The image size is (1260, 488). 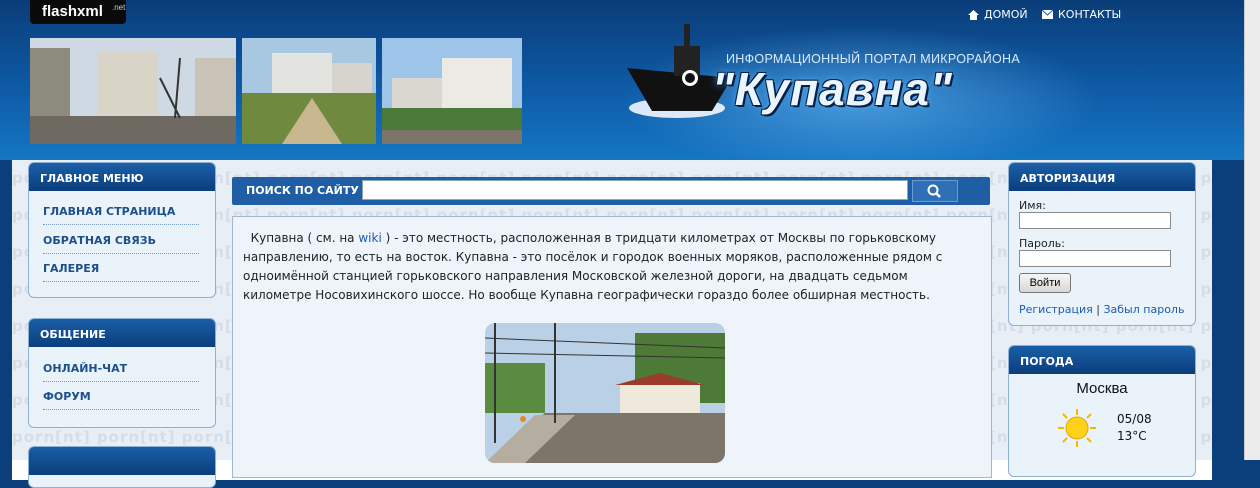 I want to click on logo-tld: .net, so click(x=119, y=7).